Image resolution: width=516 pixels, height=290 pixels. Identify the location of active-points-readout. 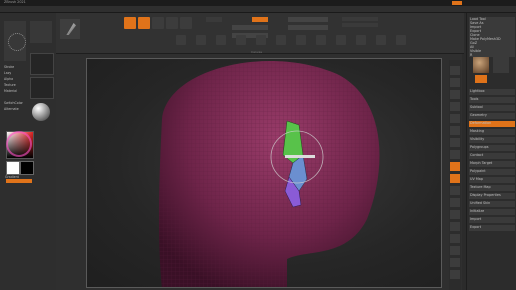
(360, 19).